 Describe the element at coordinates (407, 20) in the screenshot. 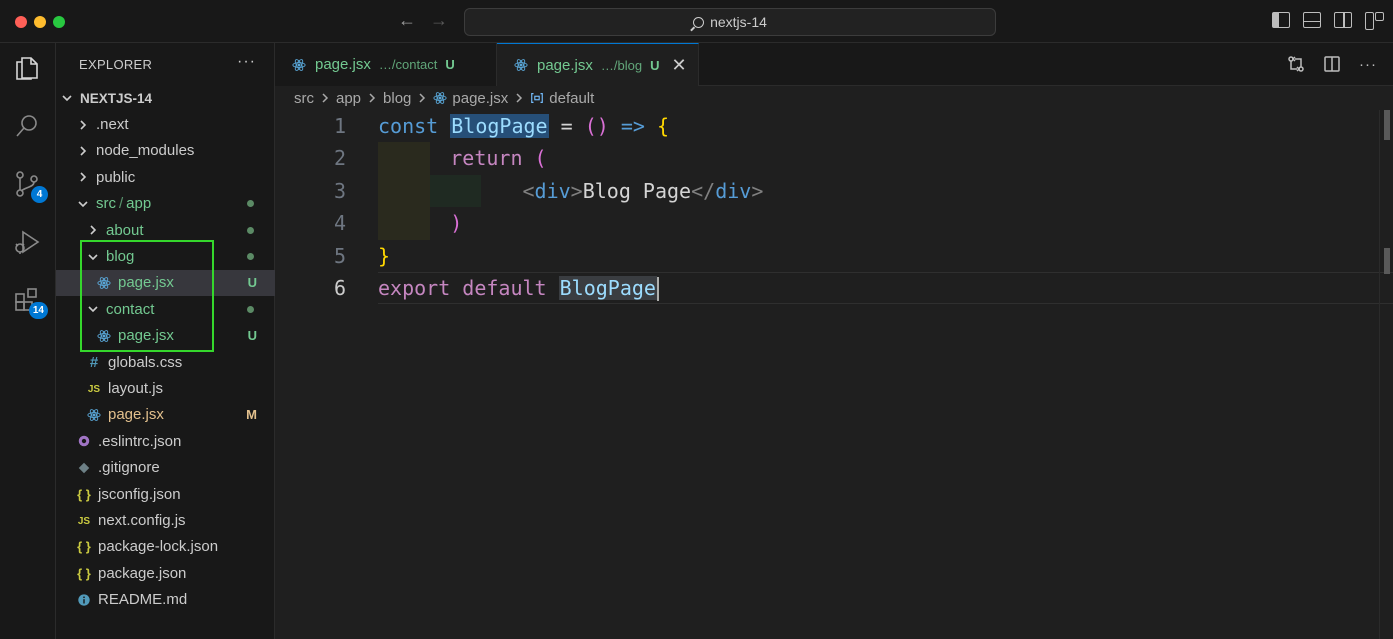

I see `back-arrow-icon: ←` at that location.